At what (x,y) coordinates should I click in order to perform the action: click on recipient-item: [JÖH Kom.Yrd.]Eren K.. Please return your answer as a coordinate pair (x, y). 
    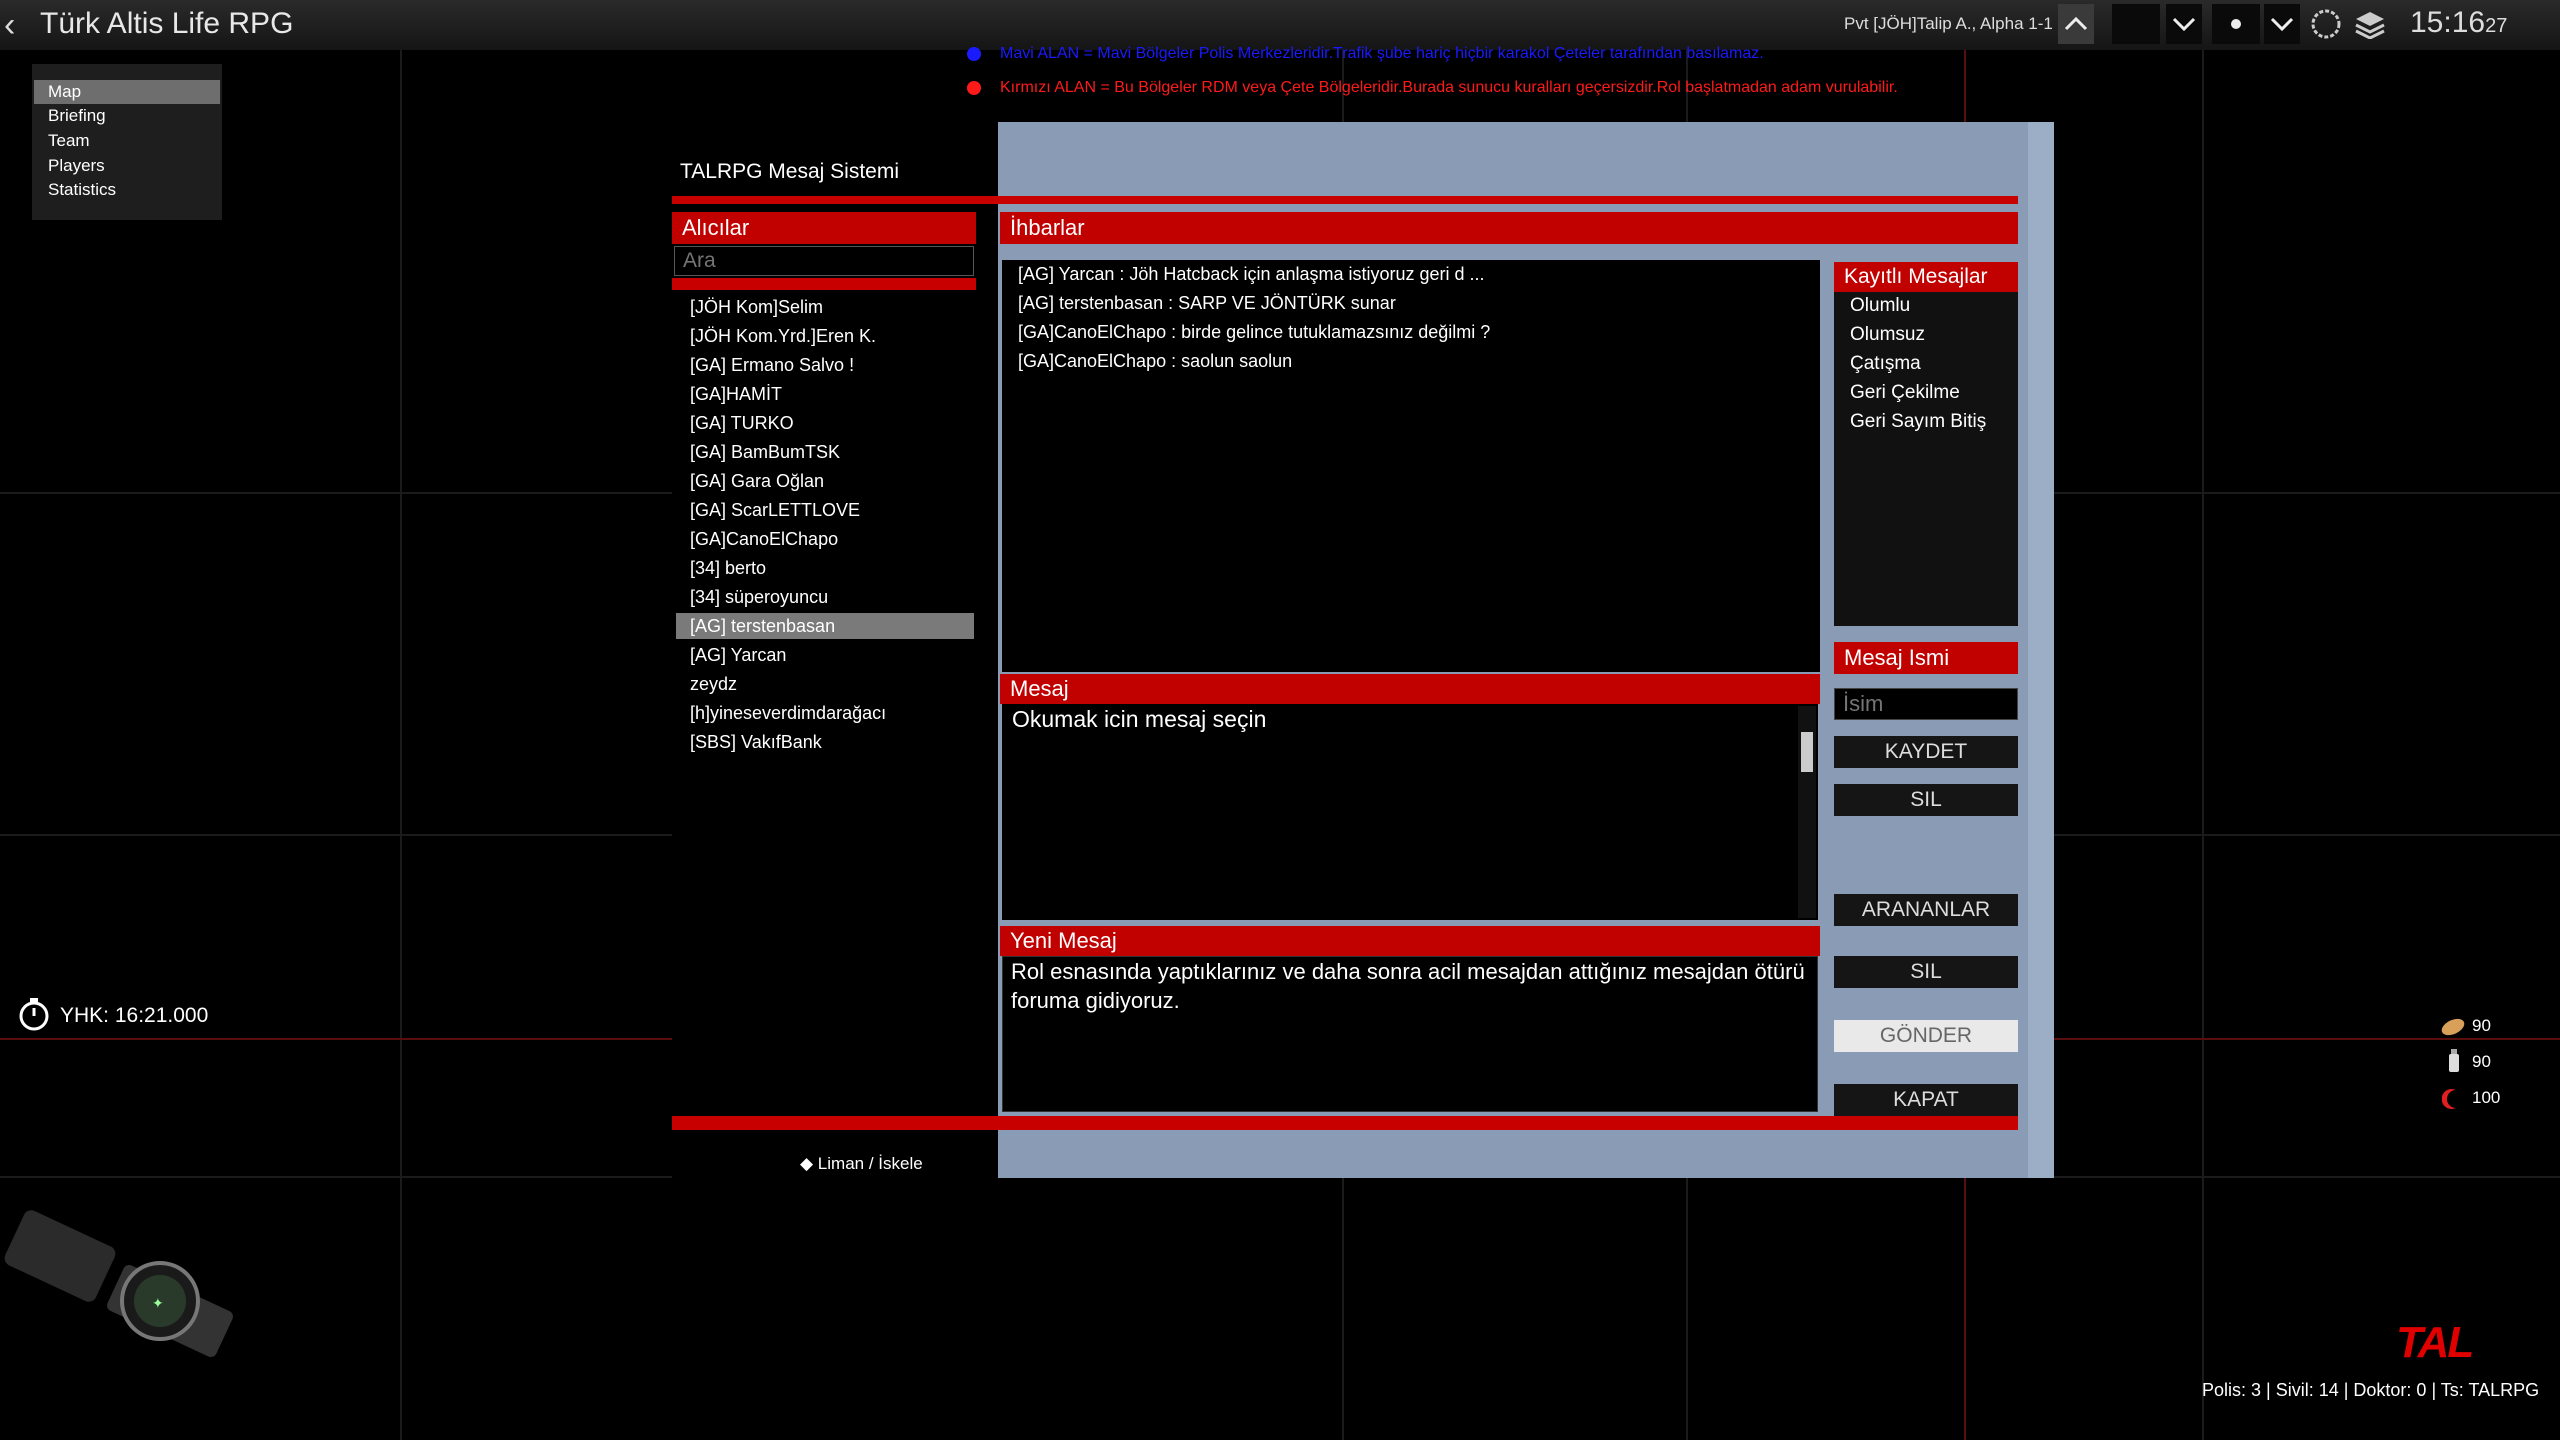
    Looking at the image, I should click on (825, 336).